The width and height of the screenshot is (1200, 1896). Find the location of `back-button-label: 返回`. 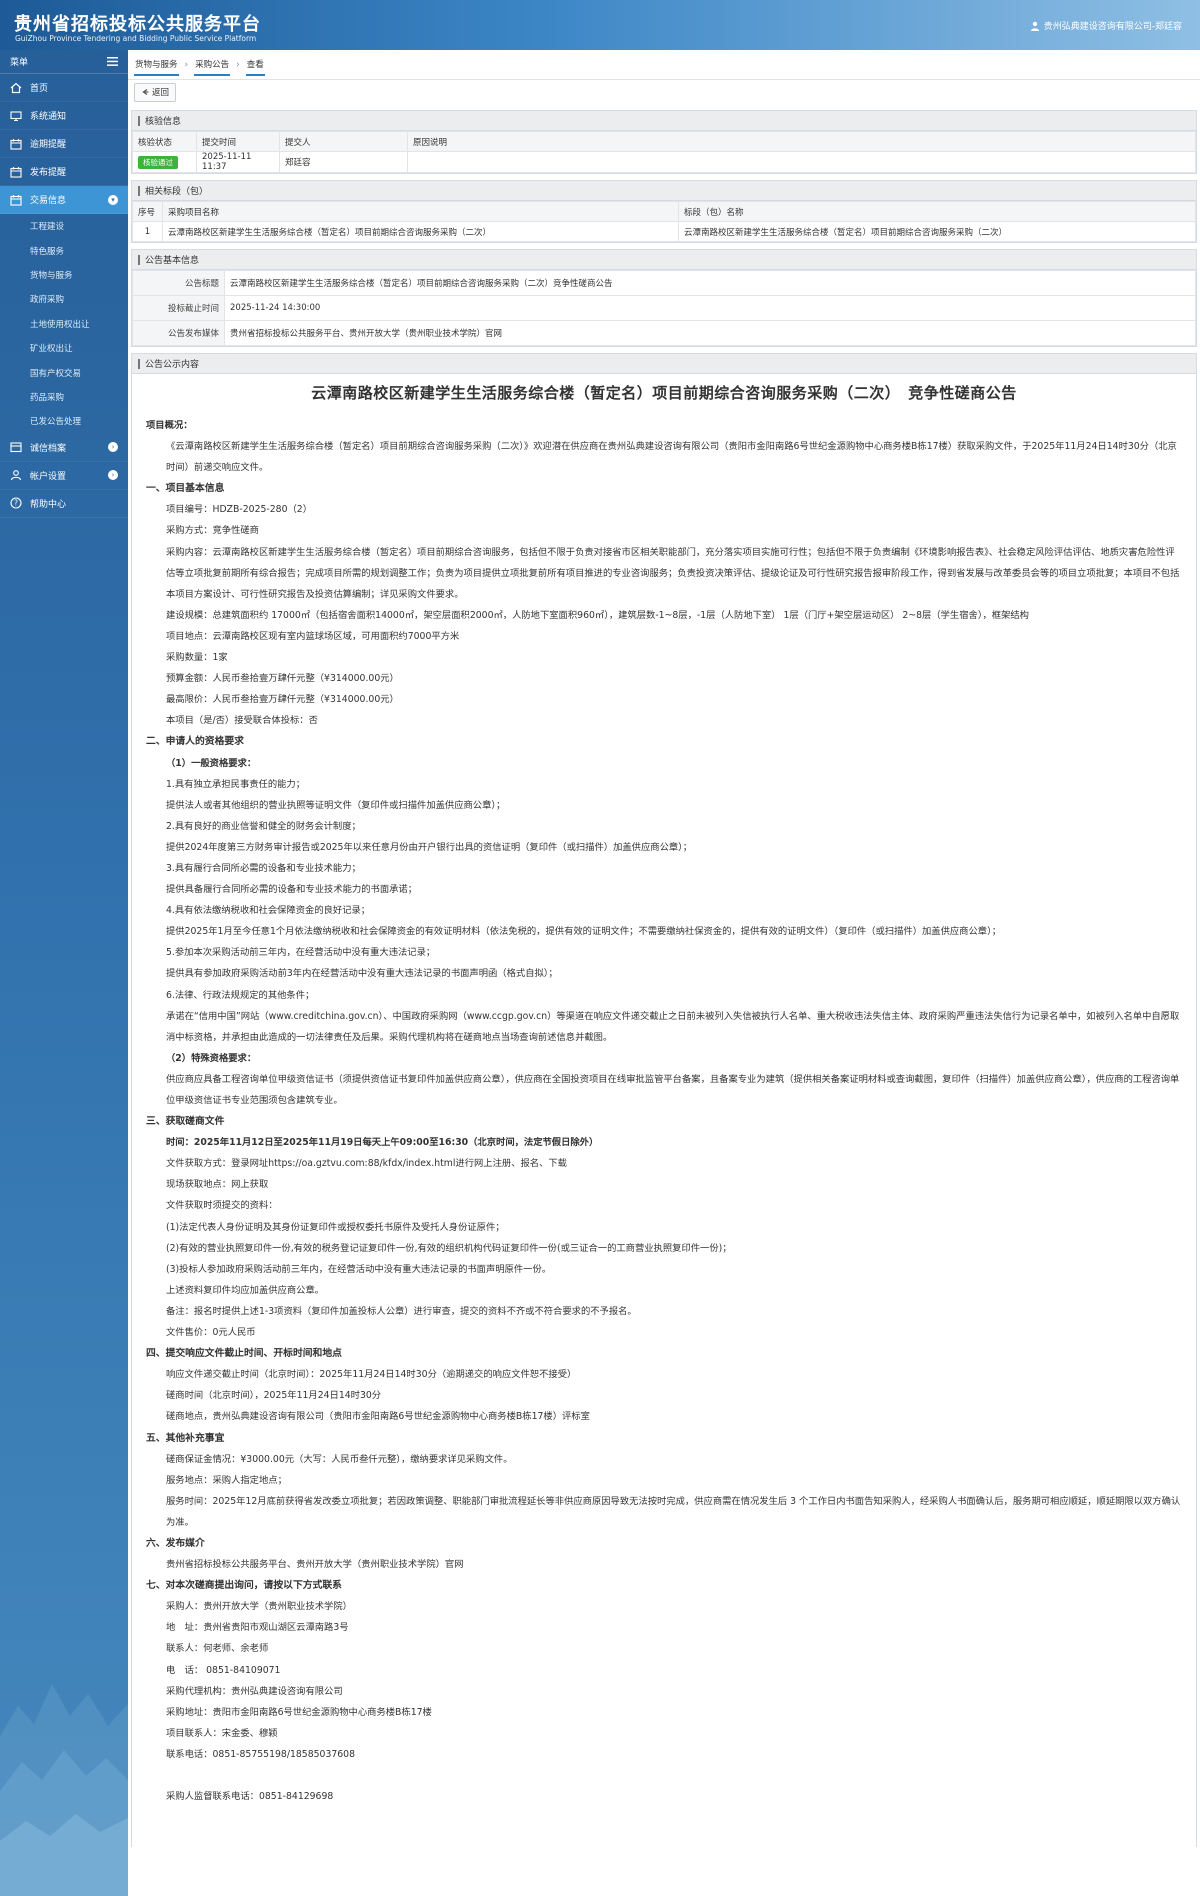

back-button-label: 返回 is located at coordinates (161, 93).